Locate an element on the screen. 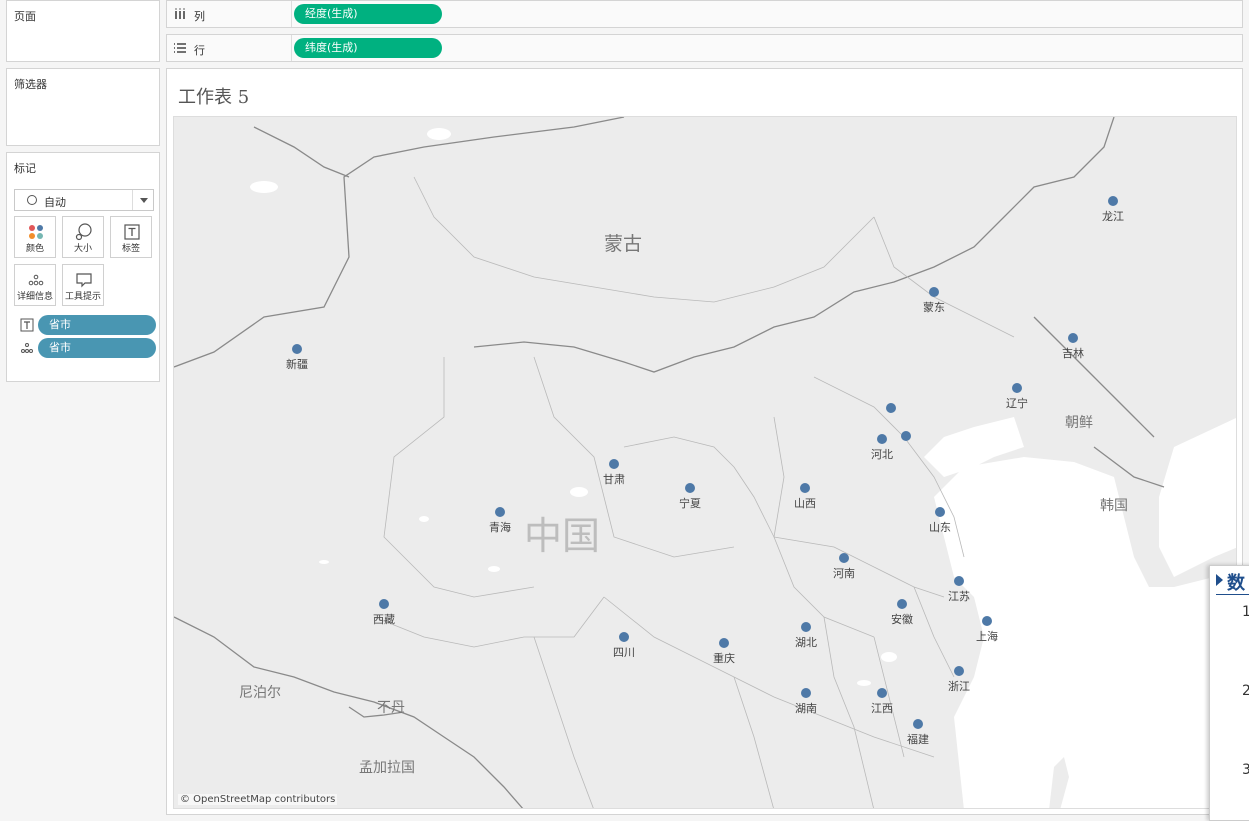 This screenshot has width=1249, height=821. province-point-label: 吉林 is located at coordinates (1073, 353).